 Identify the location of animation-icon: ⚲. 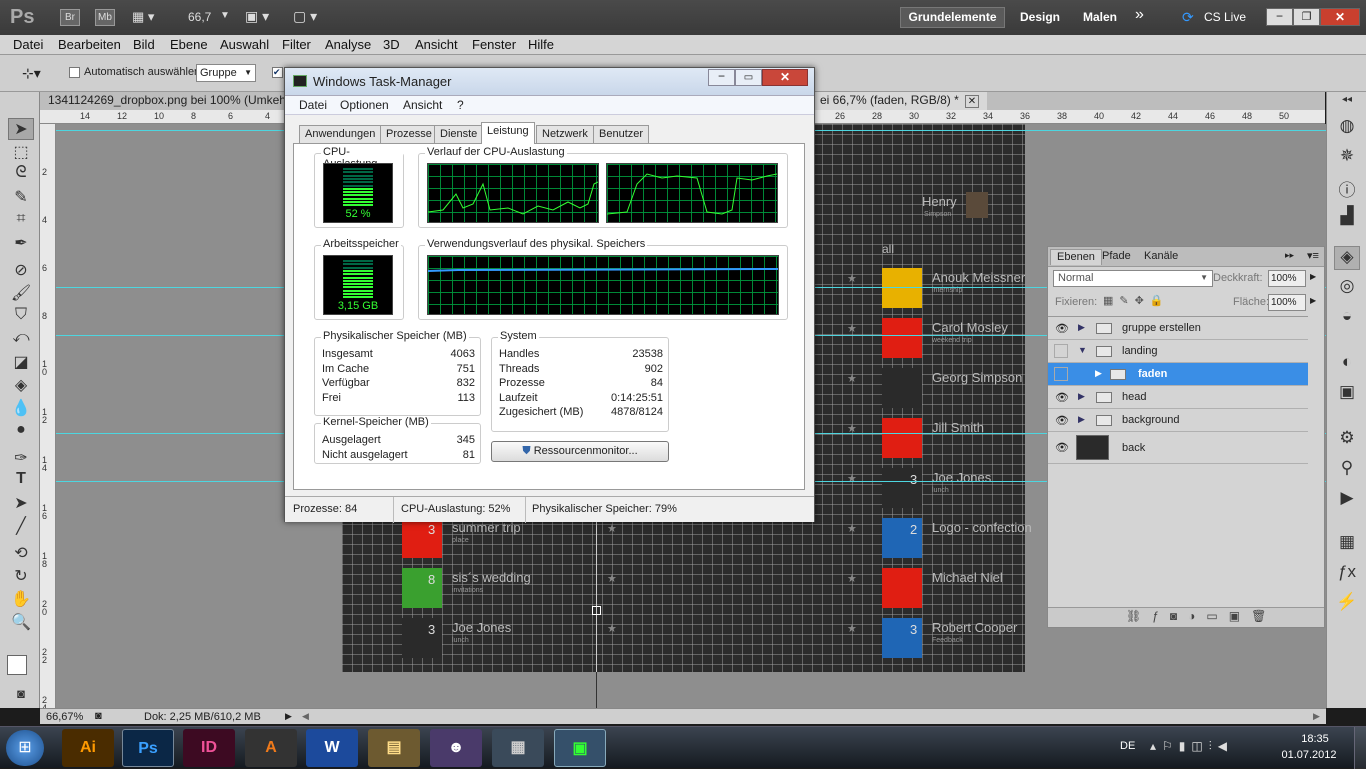
(1347, 470).